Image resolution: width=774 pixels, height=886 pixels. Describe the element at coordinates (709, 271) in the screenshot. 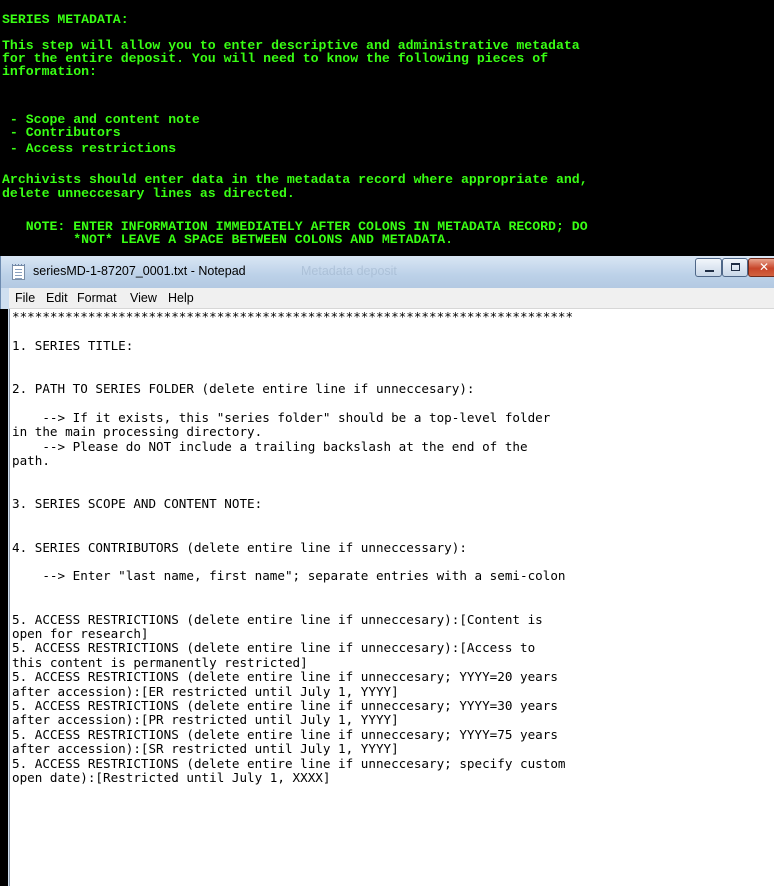

I see `minimize-icon` at that location.